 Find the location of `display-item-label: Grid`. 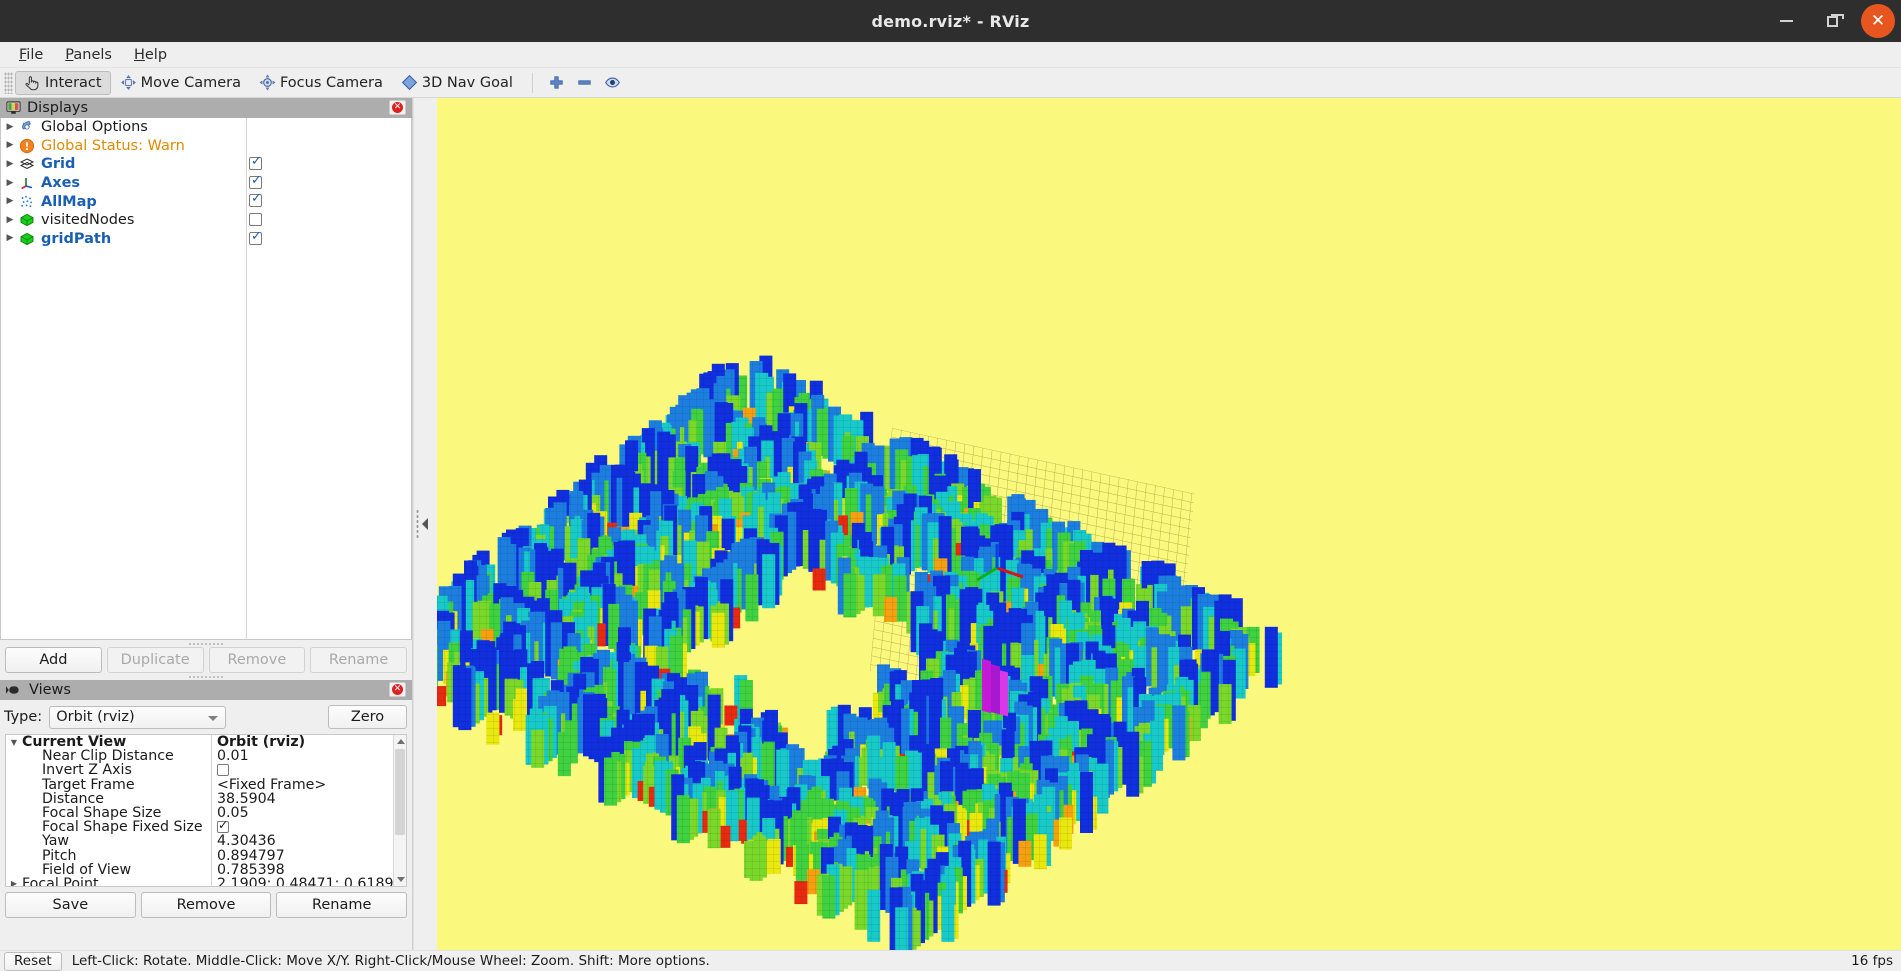

display-item-label: Grid is located at coordinates (58, 164).